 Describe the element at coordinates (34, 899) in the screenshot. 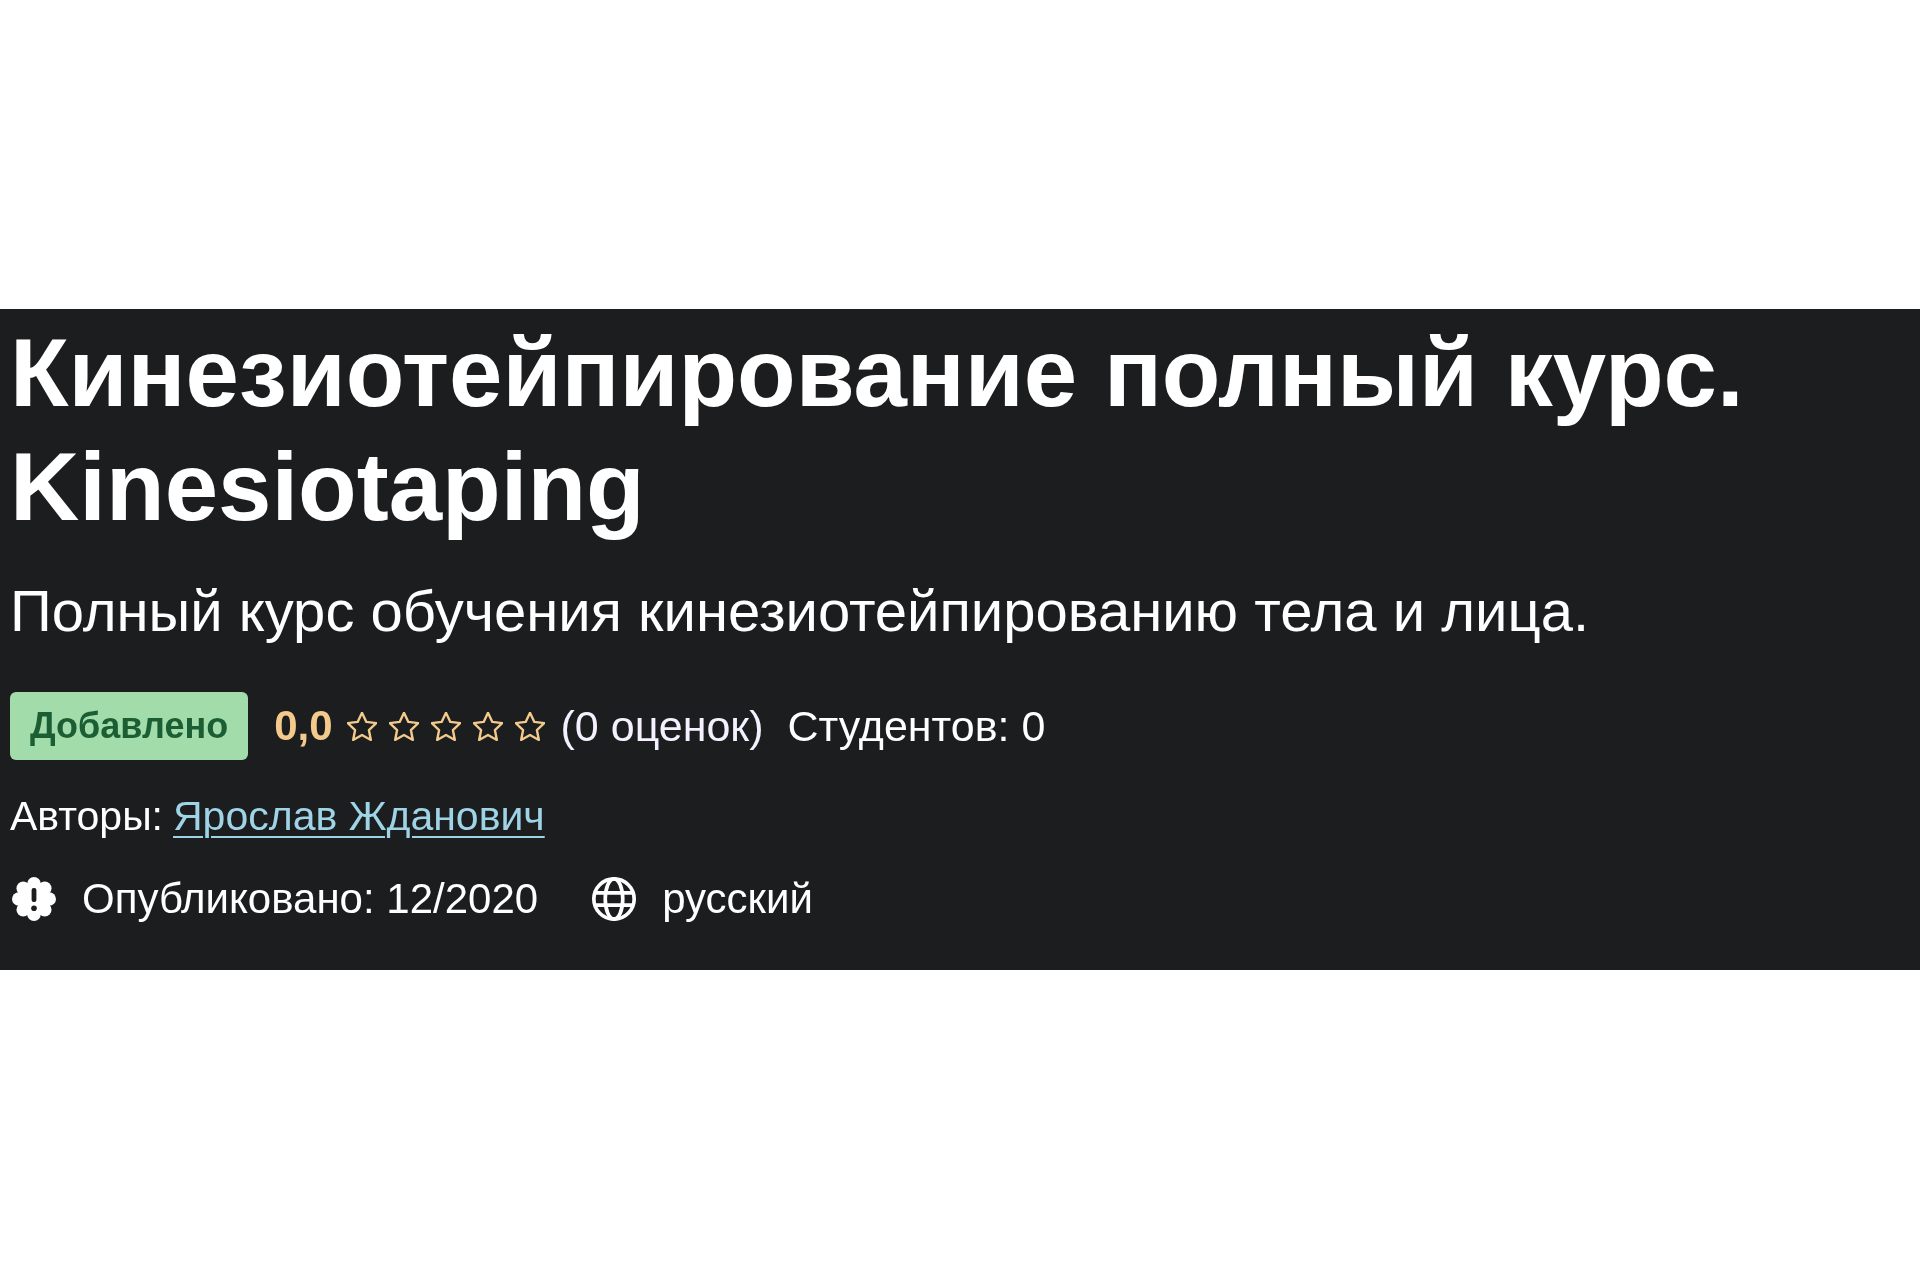

I see `alert-badge-icon` at that location.